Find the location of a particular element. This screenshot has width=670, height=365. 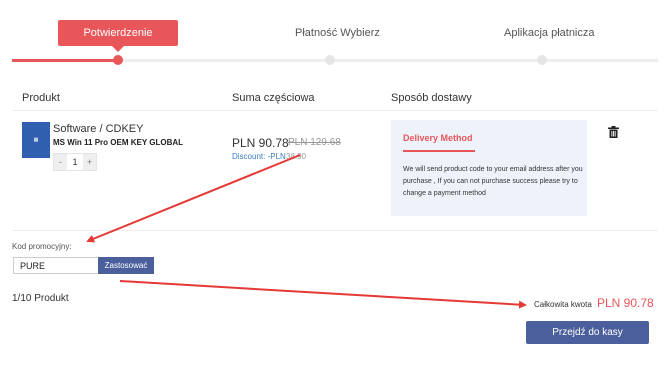

product-category: Software / CDKEY is located at coordinates (98, 129).